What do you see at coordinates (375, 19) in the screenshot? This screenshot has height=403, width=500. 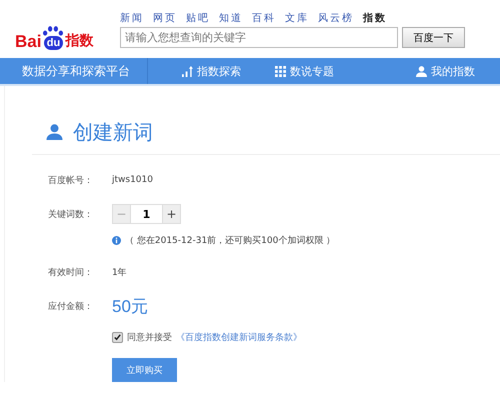 I see `nav-link: 指数` at bounding box center [375, 19].